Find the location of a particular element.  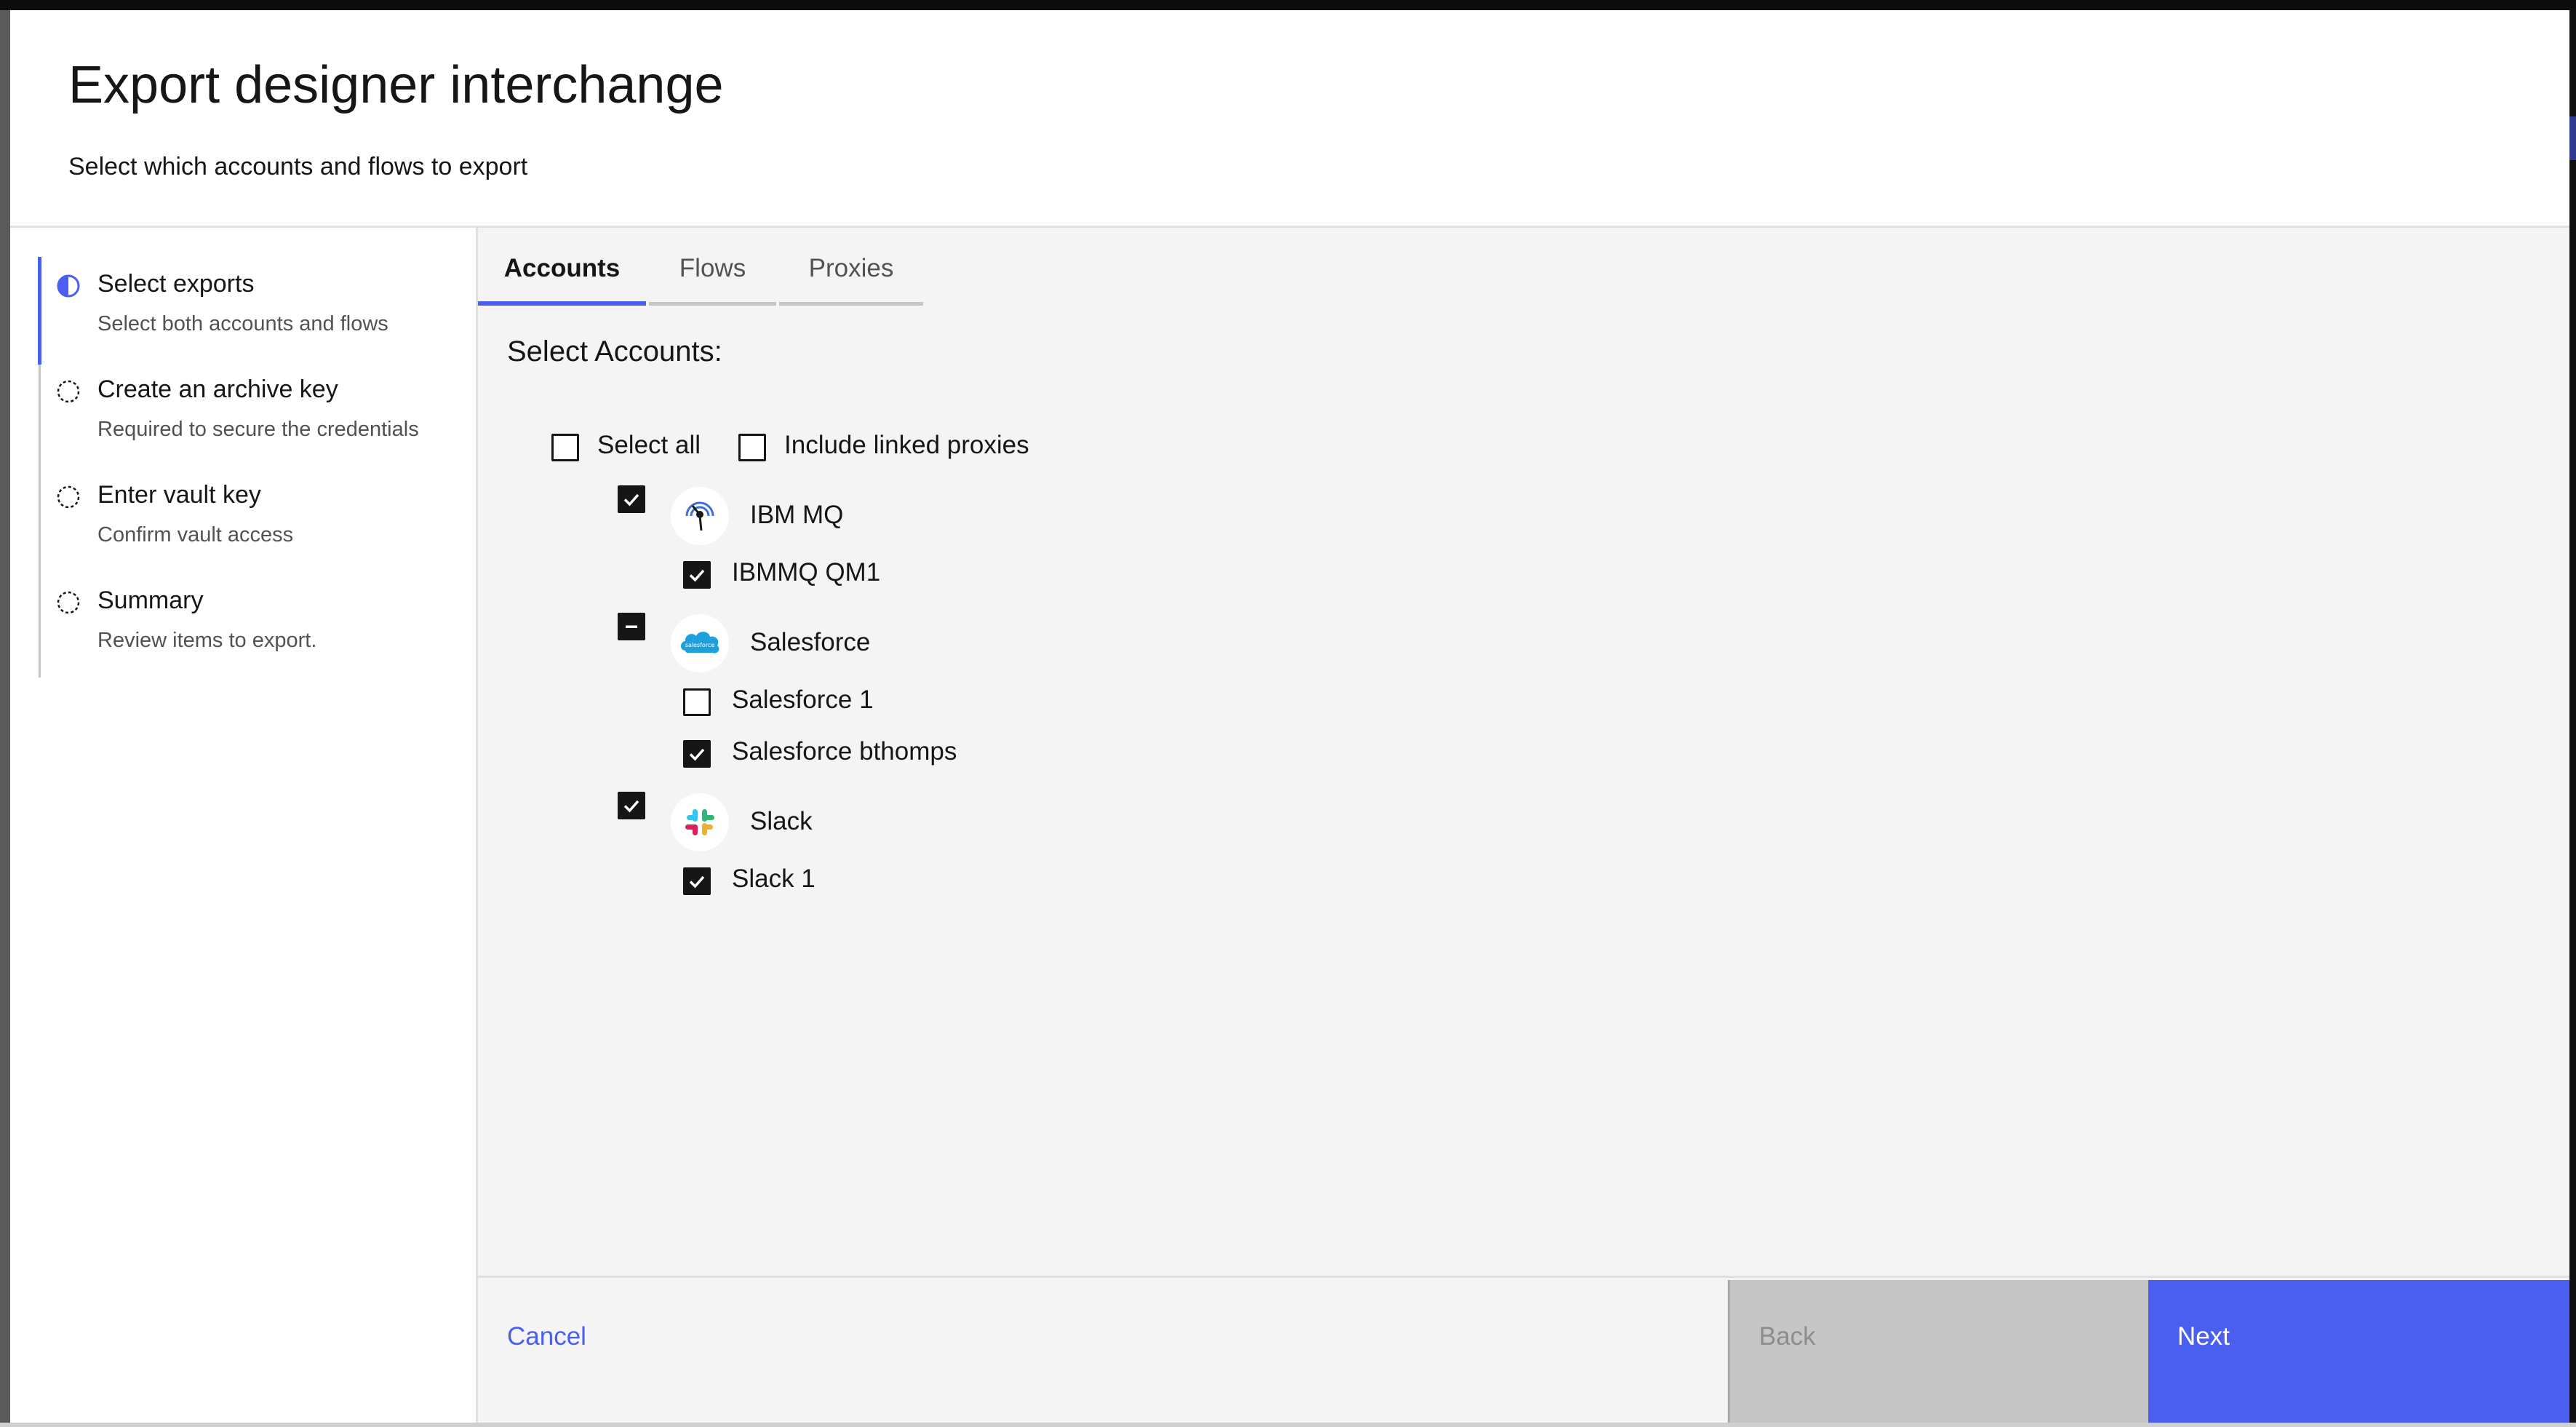

tab-label: Proxies is located at coordinates (851, 268).